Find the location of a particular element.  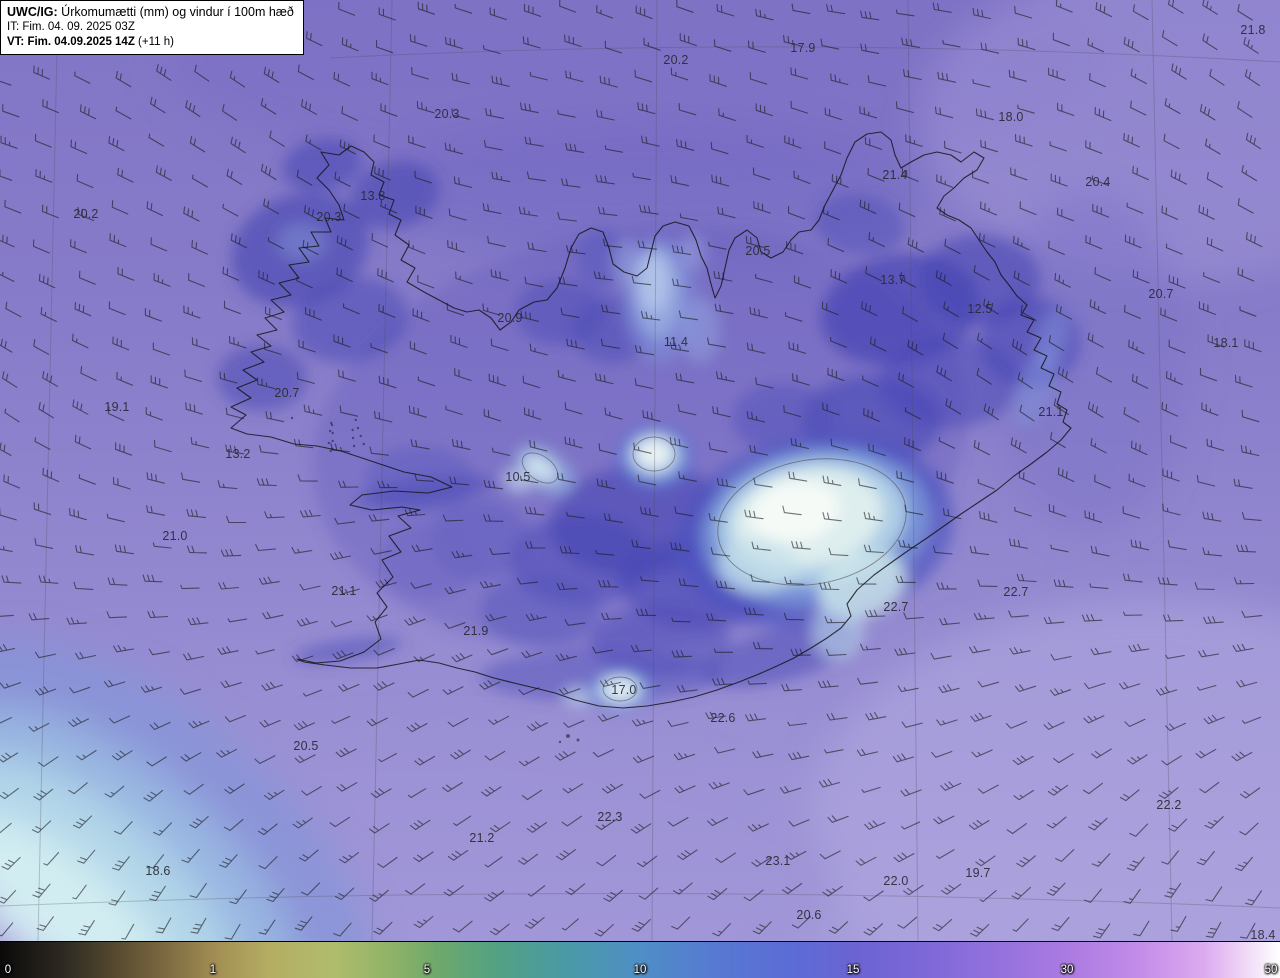

map-title: Úrkomumætti (mm) og vindur í 100m hæð is located at coordinates (175, 12).